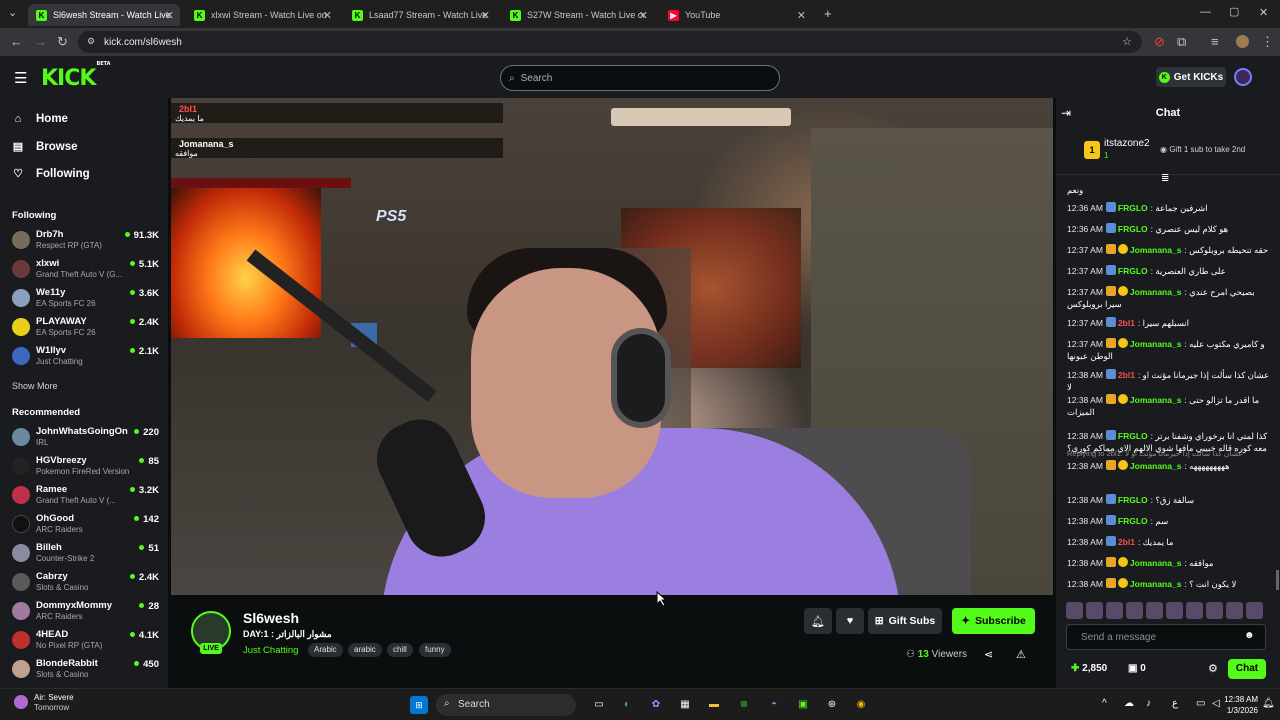 The image size is (1280, 720). I want to click on reload-icon: ↻, so click(62, 42).